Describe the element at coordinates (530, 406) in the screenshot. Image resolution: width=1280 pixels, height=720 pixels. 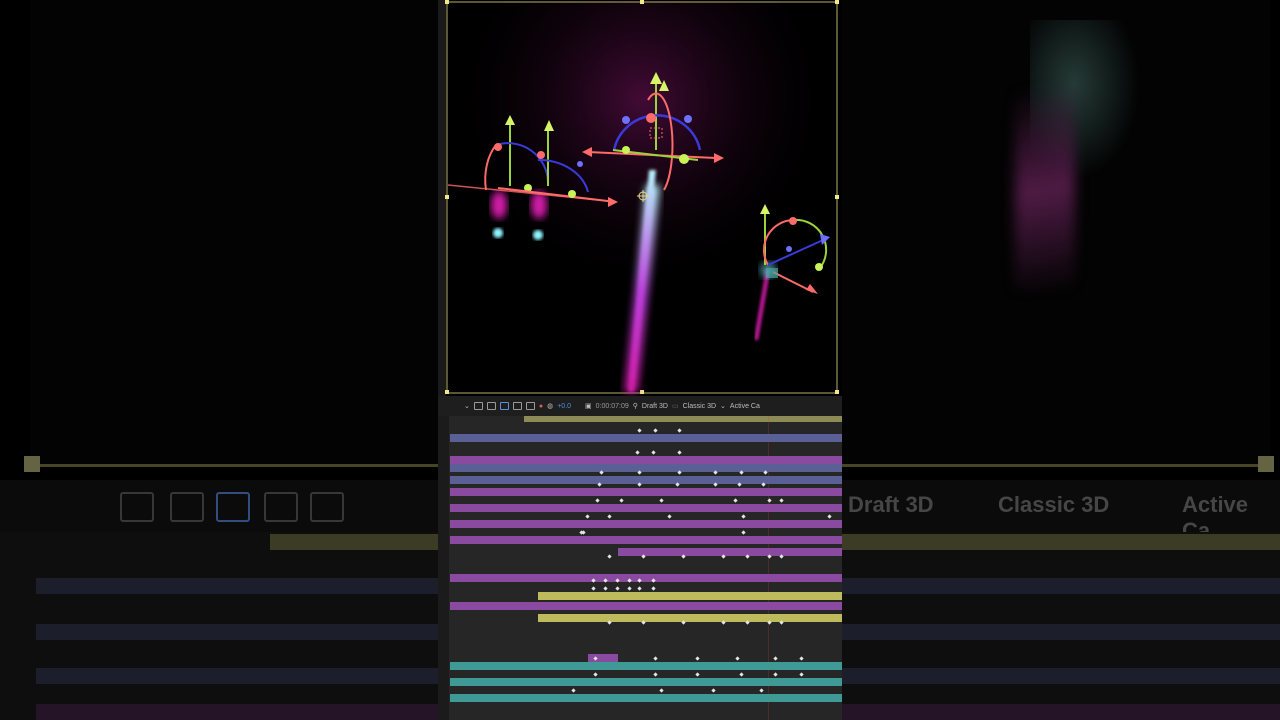
I see `guides-icon` at that location.